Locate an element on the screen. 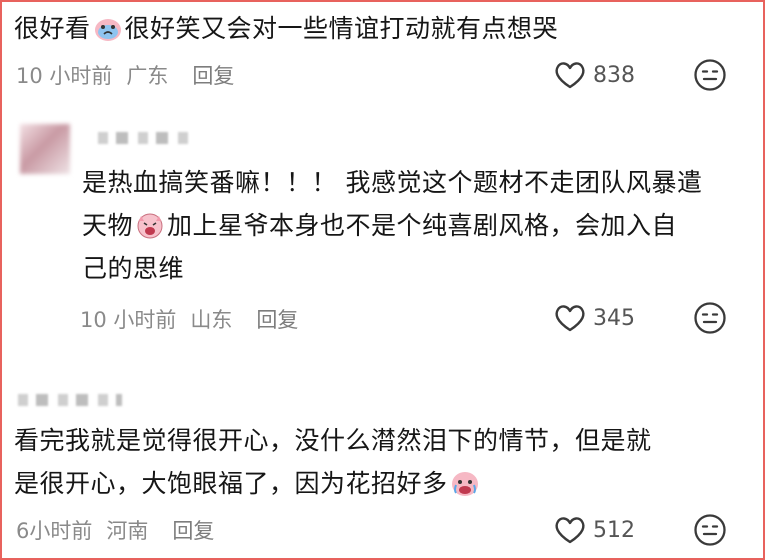 The width and height of the screenshot is (765, 560). comment-location: 河南 is located at coordinates (127, 531).